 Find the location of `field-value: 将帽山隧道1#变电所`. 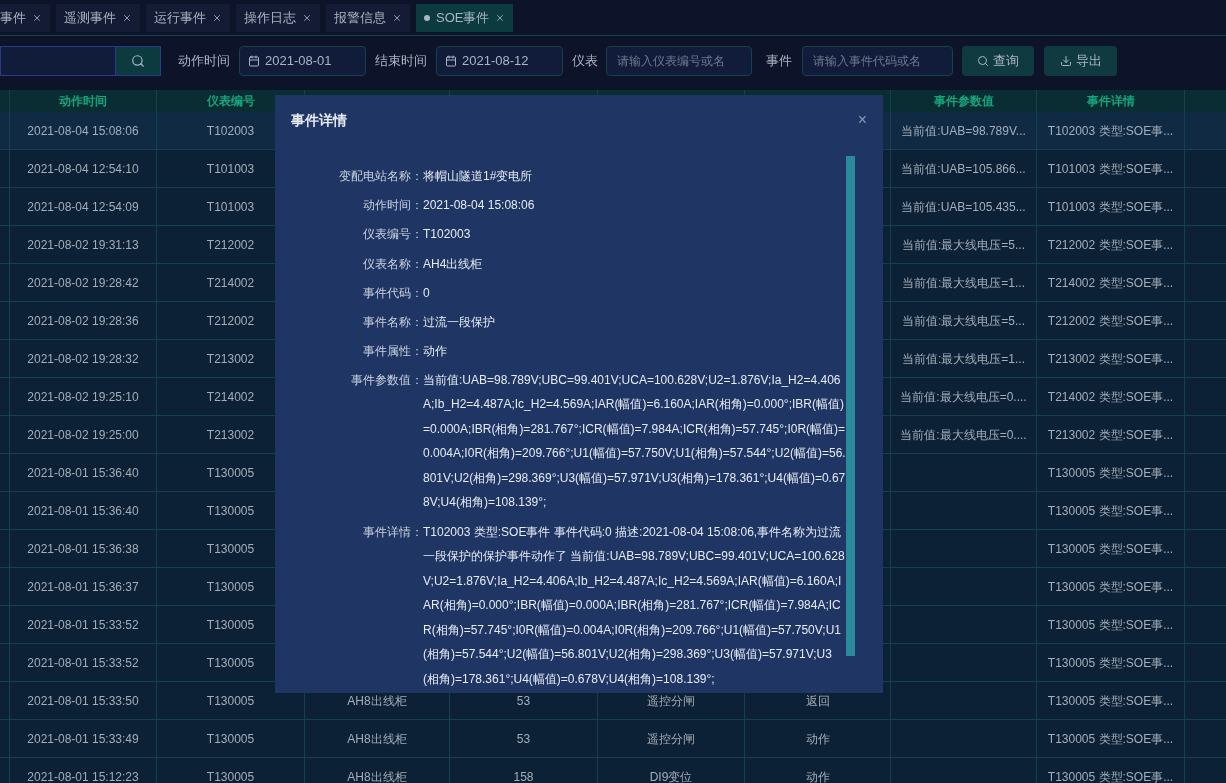

field-value: 将帽山隧道1#变电所 is located at coordinates (478, 177).